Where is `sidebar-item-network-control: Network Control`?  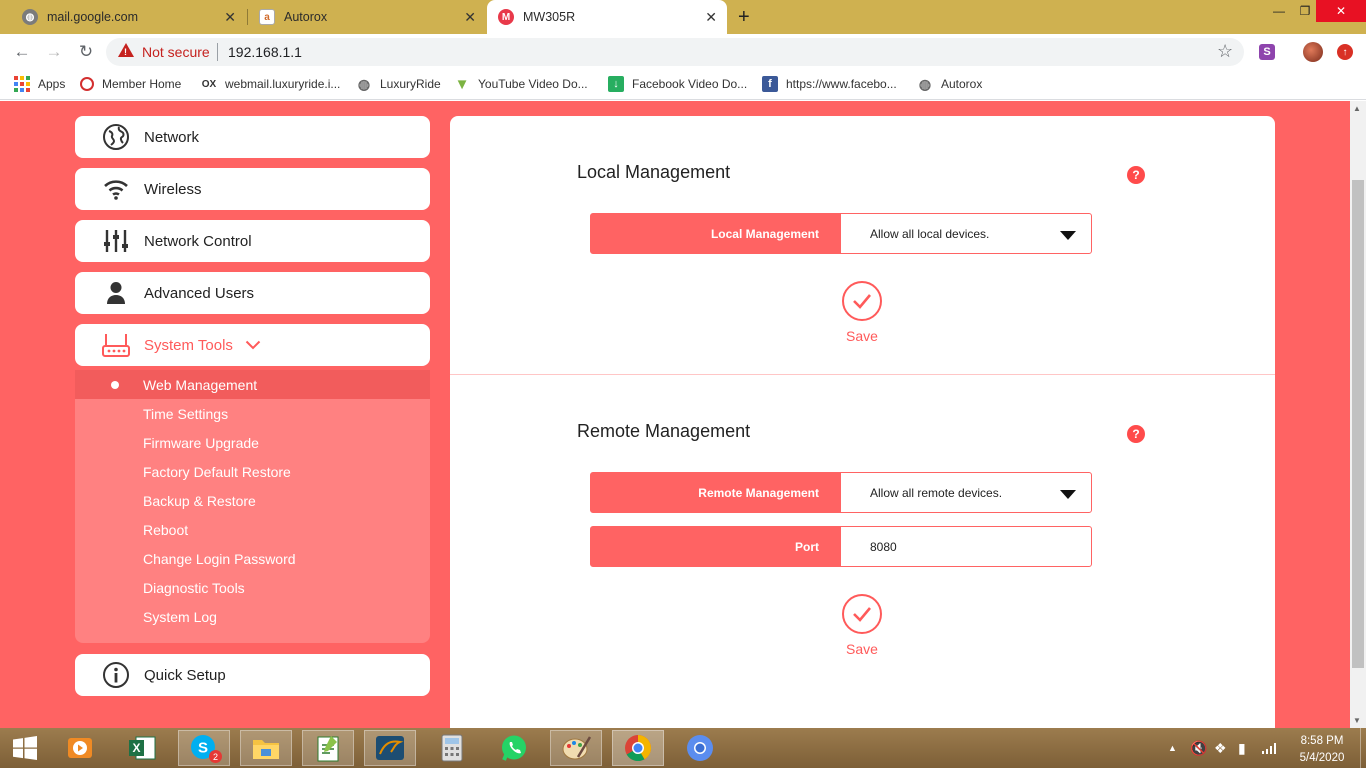 sidebar-item-network-control: Network Control is located at coordinates (252, 241).